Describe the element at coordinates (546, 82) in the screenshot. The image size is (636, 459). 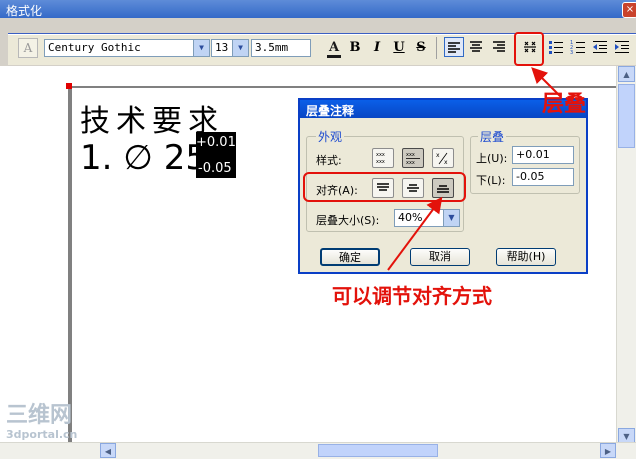
I see `stack-arrow` at that location.